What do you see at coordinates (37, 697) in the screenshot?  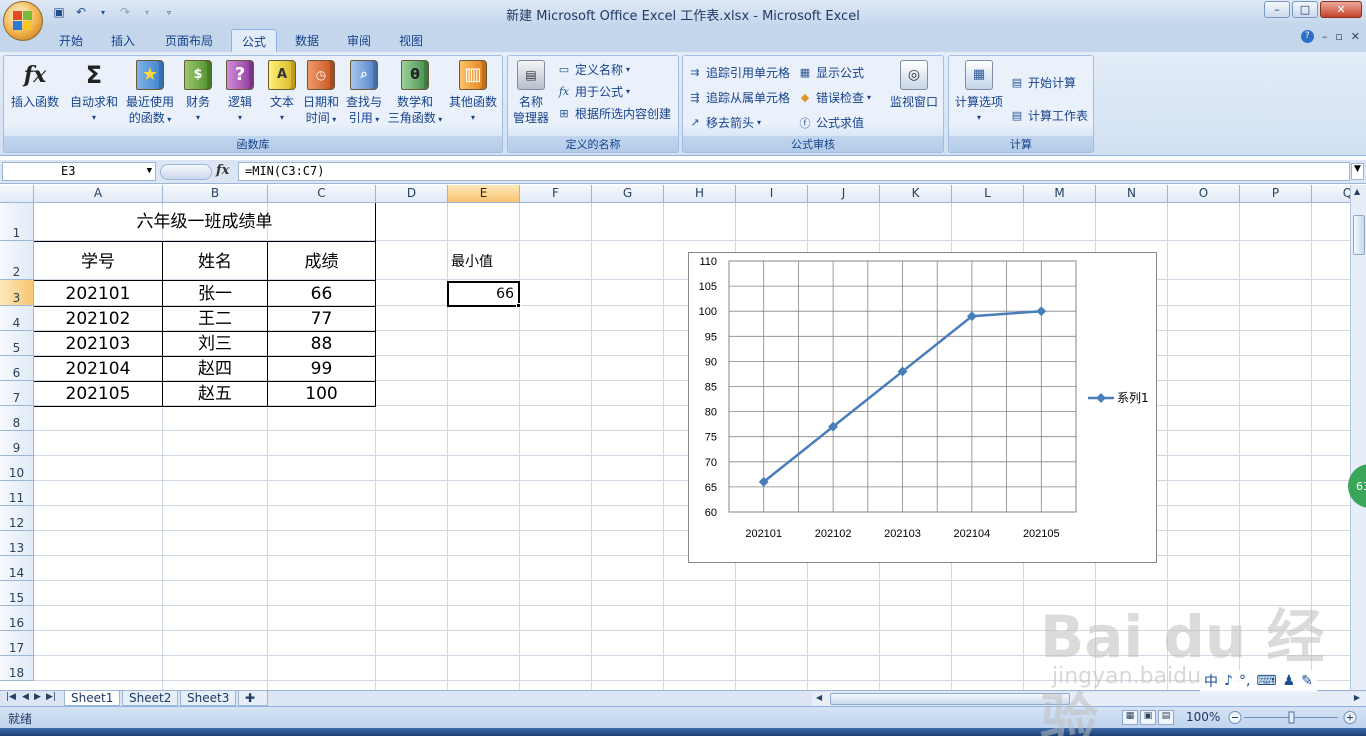 I see `next-sheet-icon: ▶` at bounding box center [37, 697].